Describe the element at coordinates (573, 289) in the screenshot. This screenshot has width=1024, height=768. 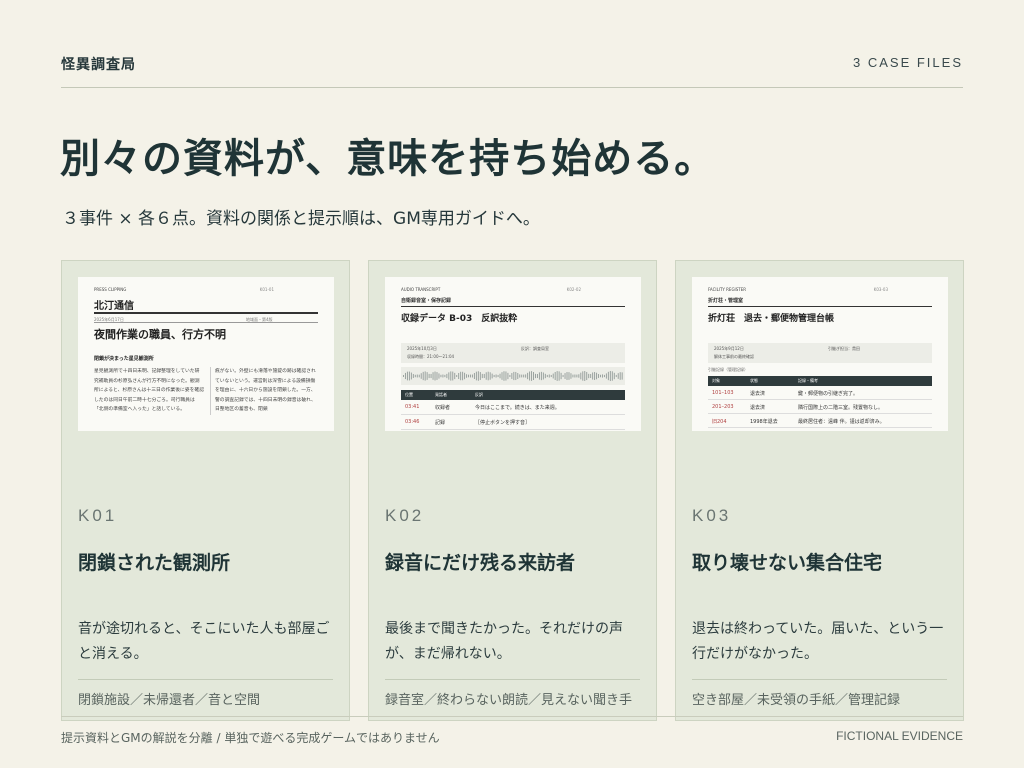
I see `doc-id: K02-02` at that location.